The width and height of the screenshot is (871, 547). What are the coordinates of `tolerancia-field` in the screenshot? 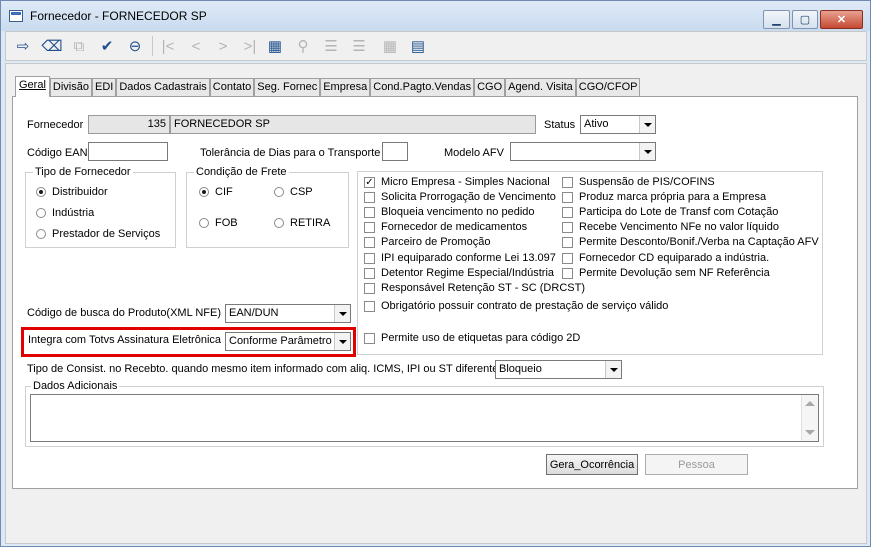 It's located at (395, 151).